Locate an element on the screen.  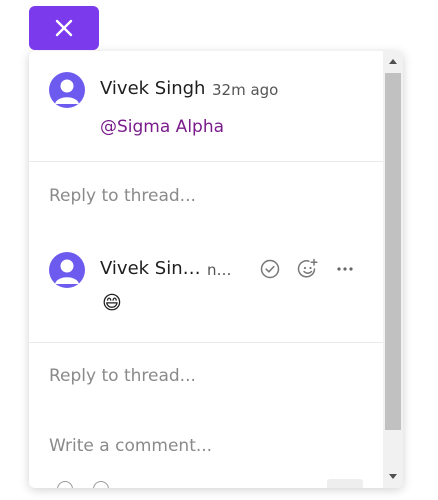
user-mention: @Sigma Alpha is located at coordinates (162, 127).